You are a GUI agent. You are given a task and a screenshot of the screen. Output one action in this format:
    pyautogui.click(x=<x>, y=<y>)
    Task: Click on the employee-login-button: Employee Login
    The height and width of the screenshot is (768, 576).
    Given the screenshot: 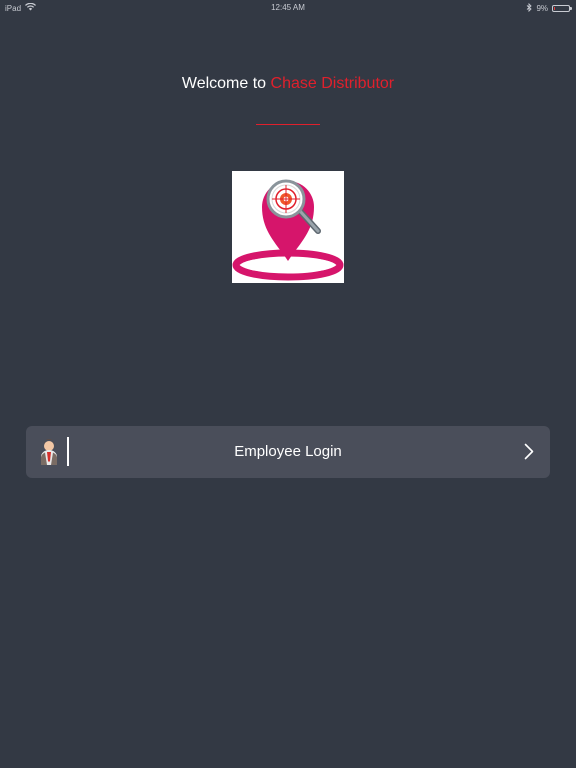 What is the action you would take?
    pyautogui.click(x=288, y=452)
    